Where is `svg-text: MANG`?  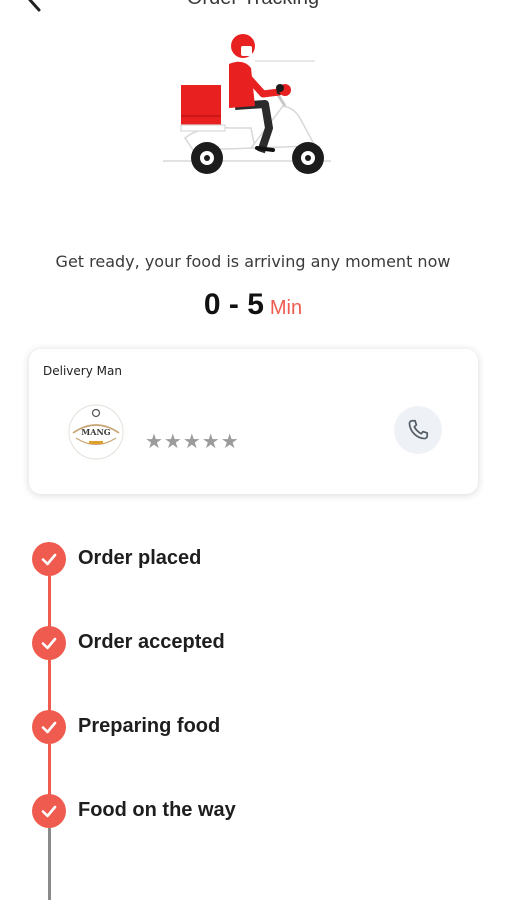
svg-text: MANG is located at coordinates (95, 432).